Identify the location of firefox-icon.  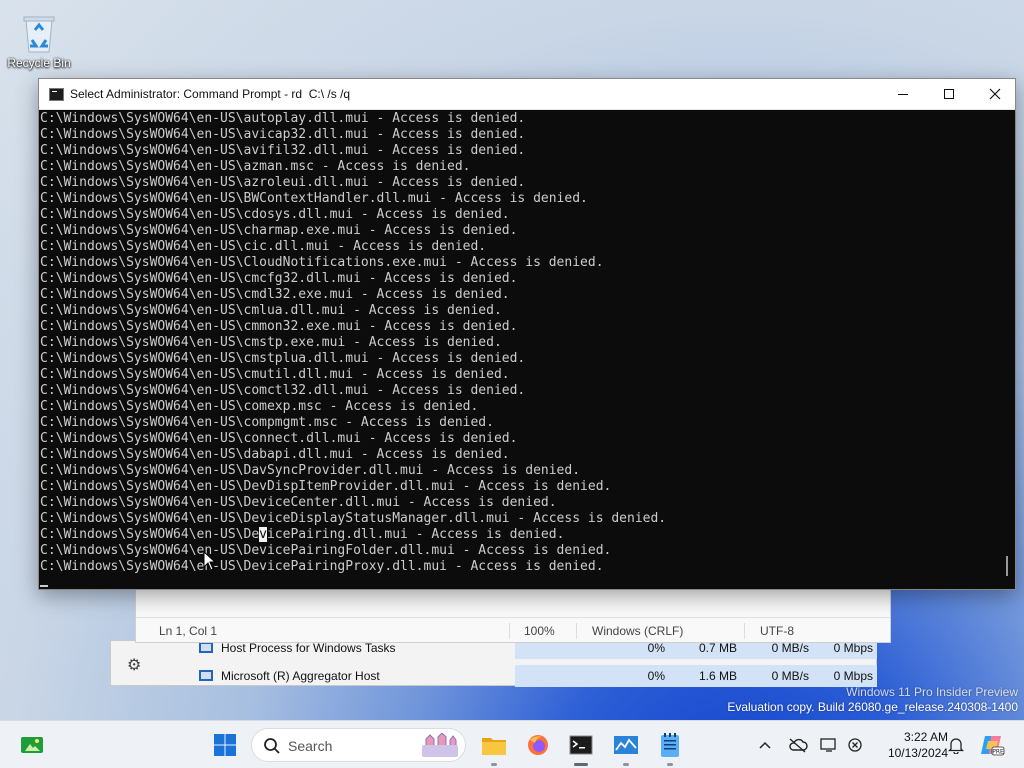
(538, 745).